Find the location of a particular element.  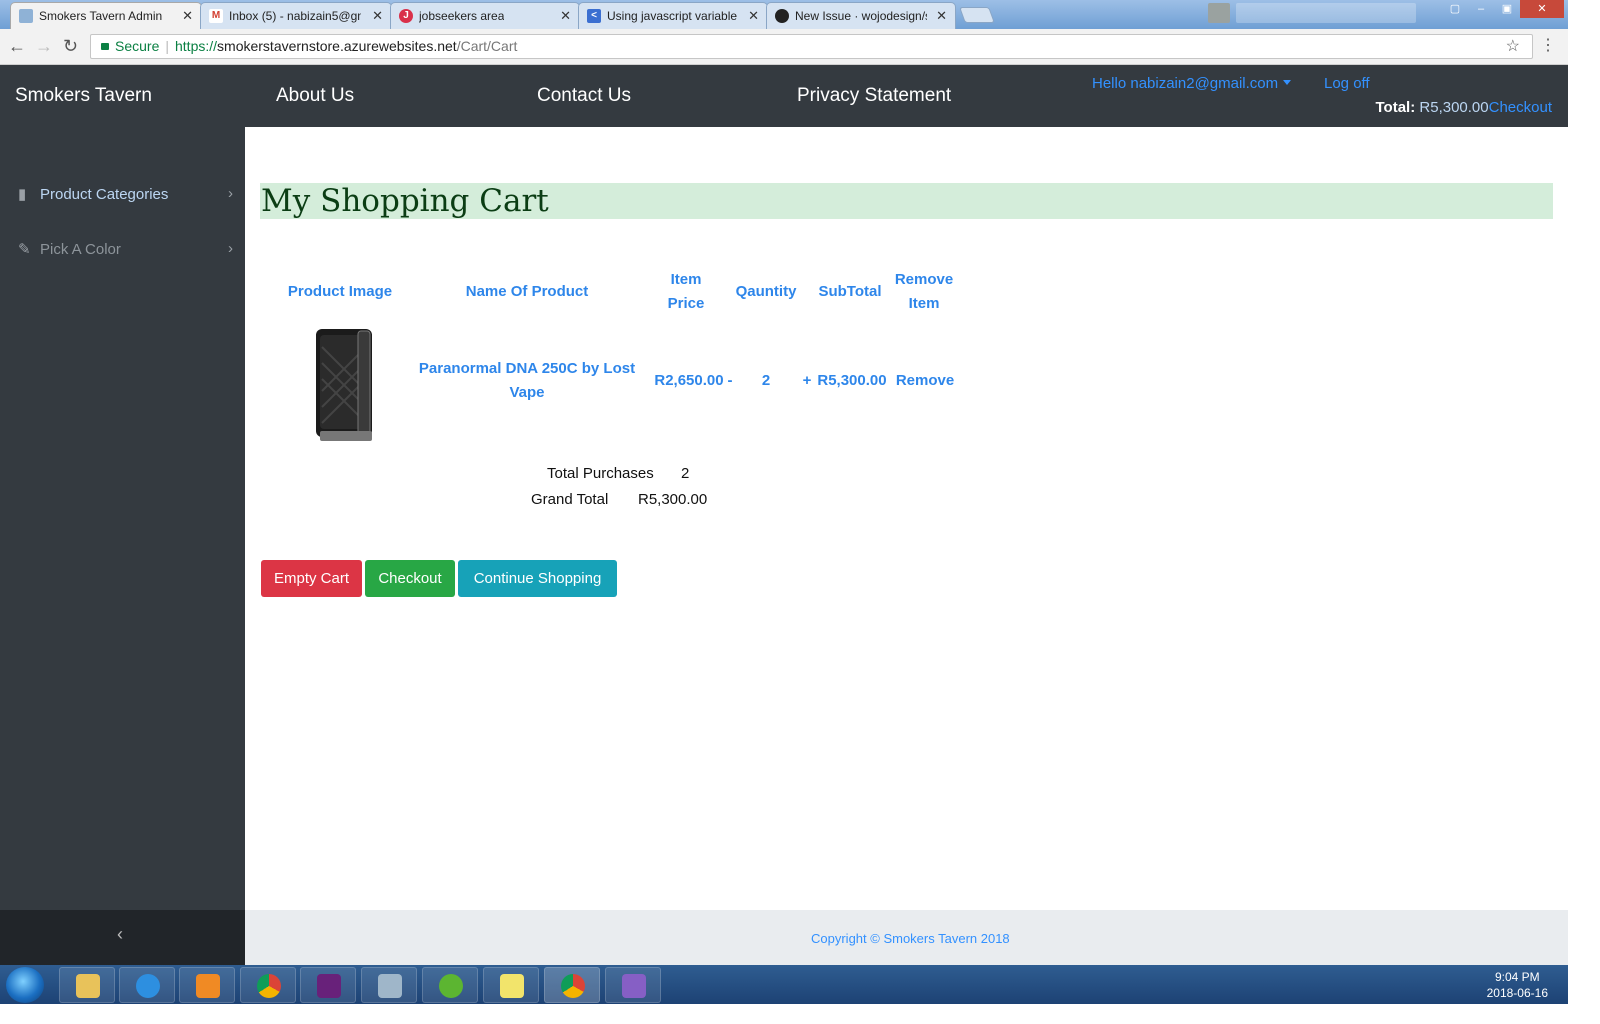

tab-title: jobseekers area is located at coordinates (462, 16).